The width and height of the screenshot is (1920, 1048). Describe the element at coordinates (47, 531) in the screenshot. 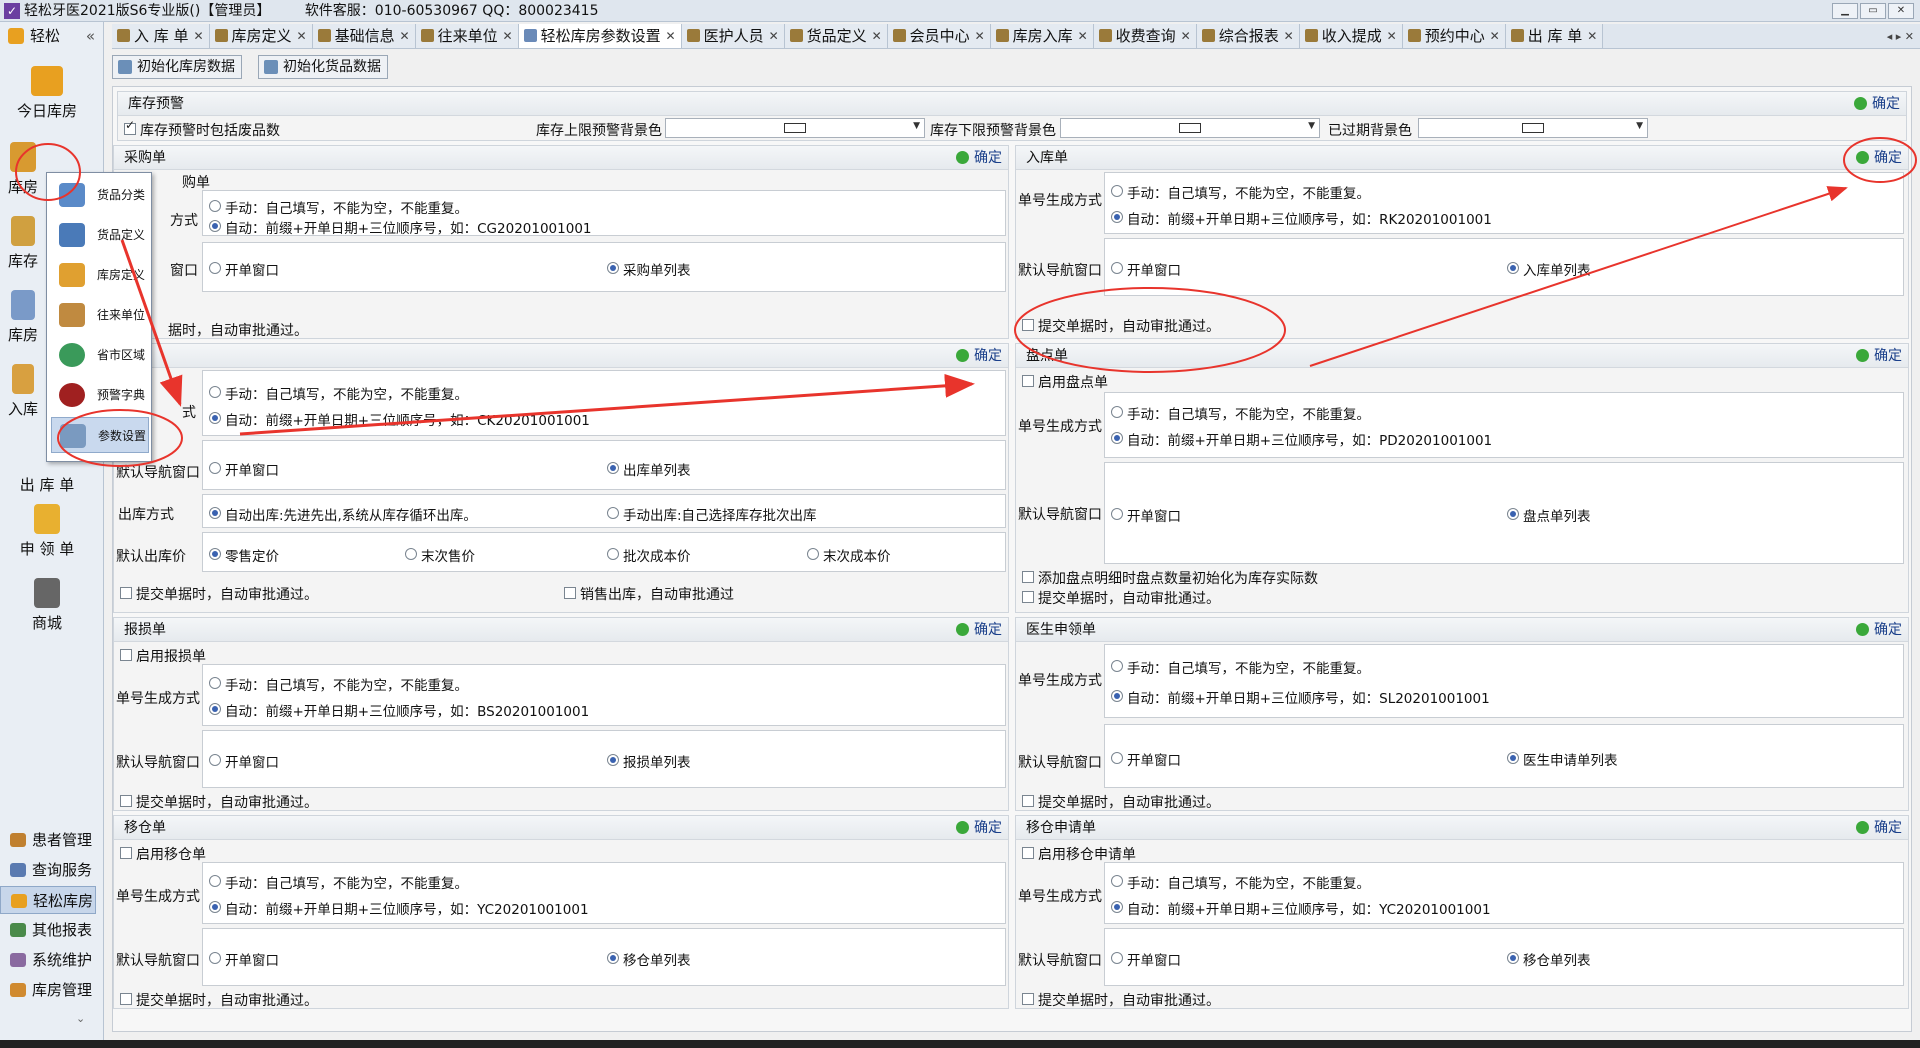

I see `nav-requisition: 申 领 单` at that location.